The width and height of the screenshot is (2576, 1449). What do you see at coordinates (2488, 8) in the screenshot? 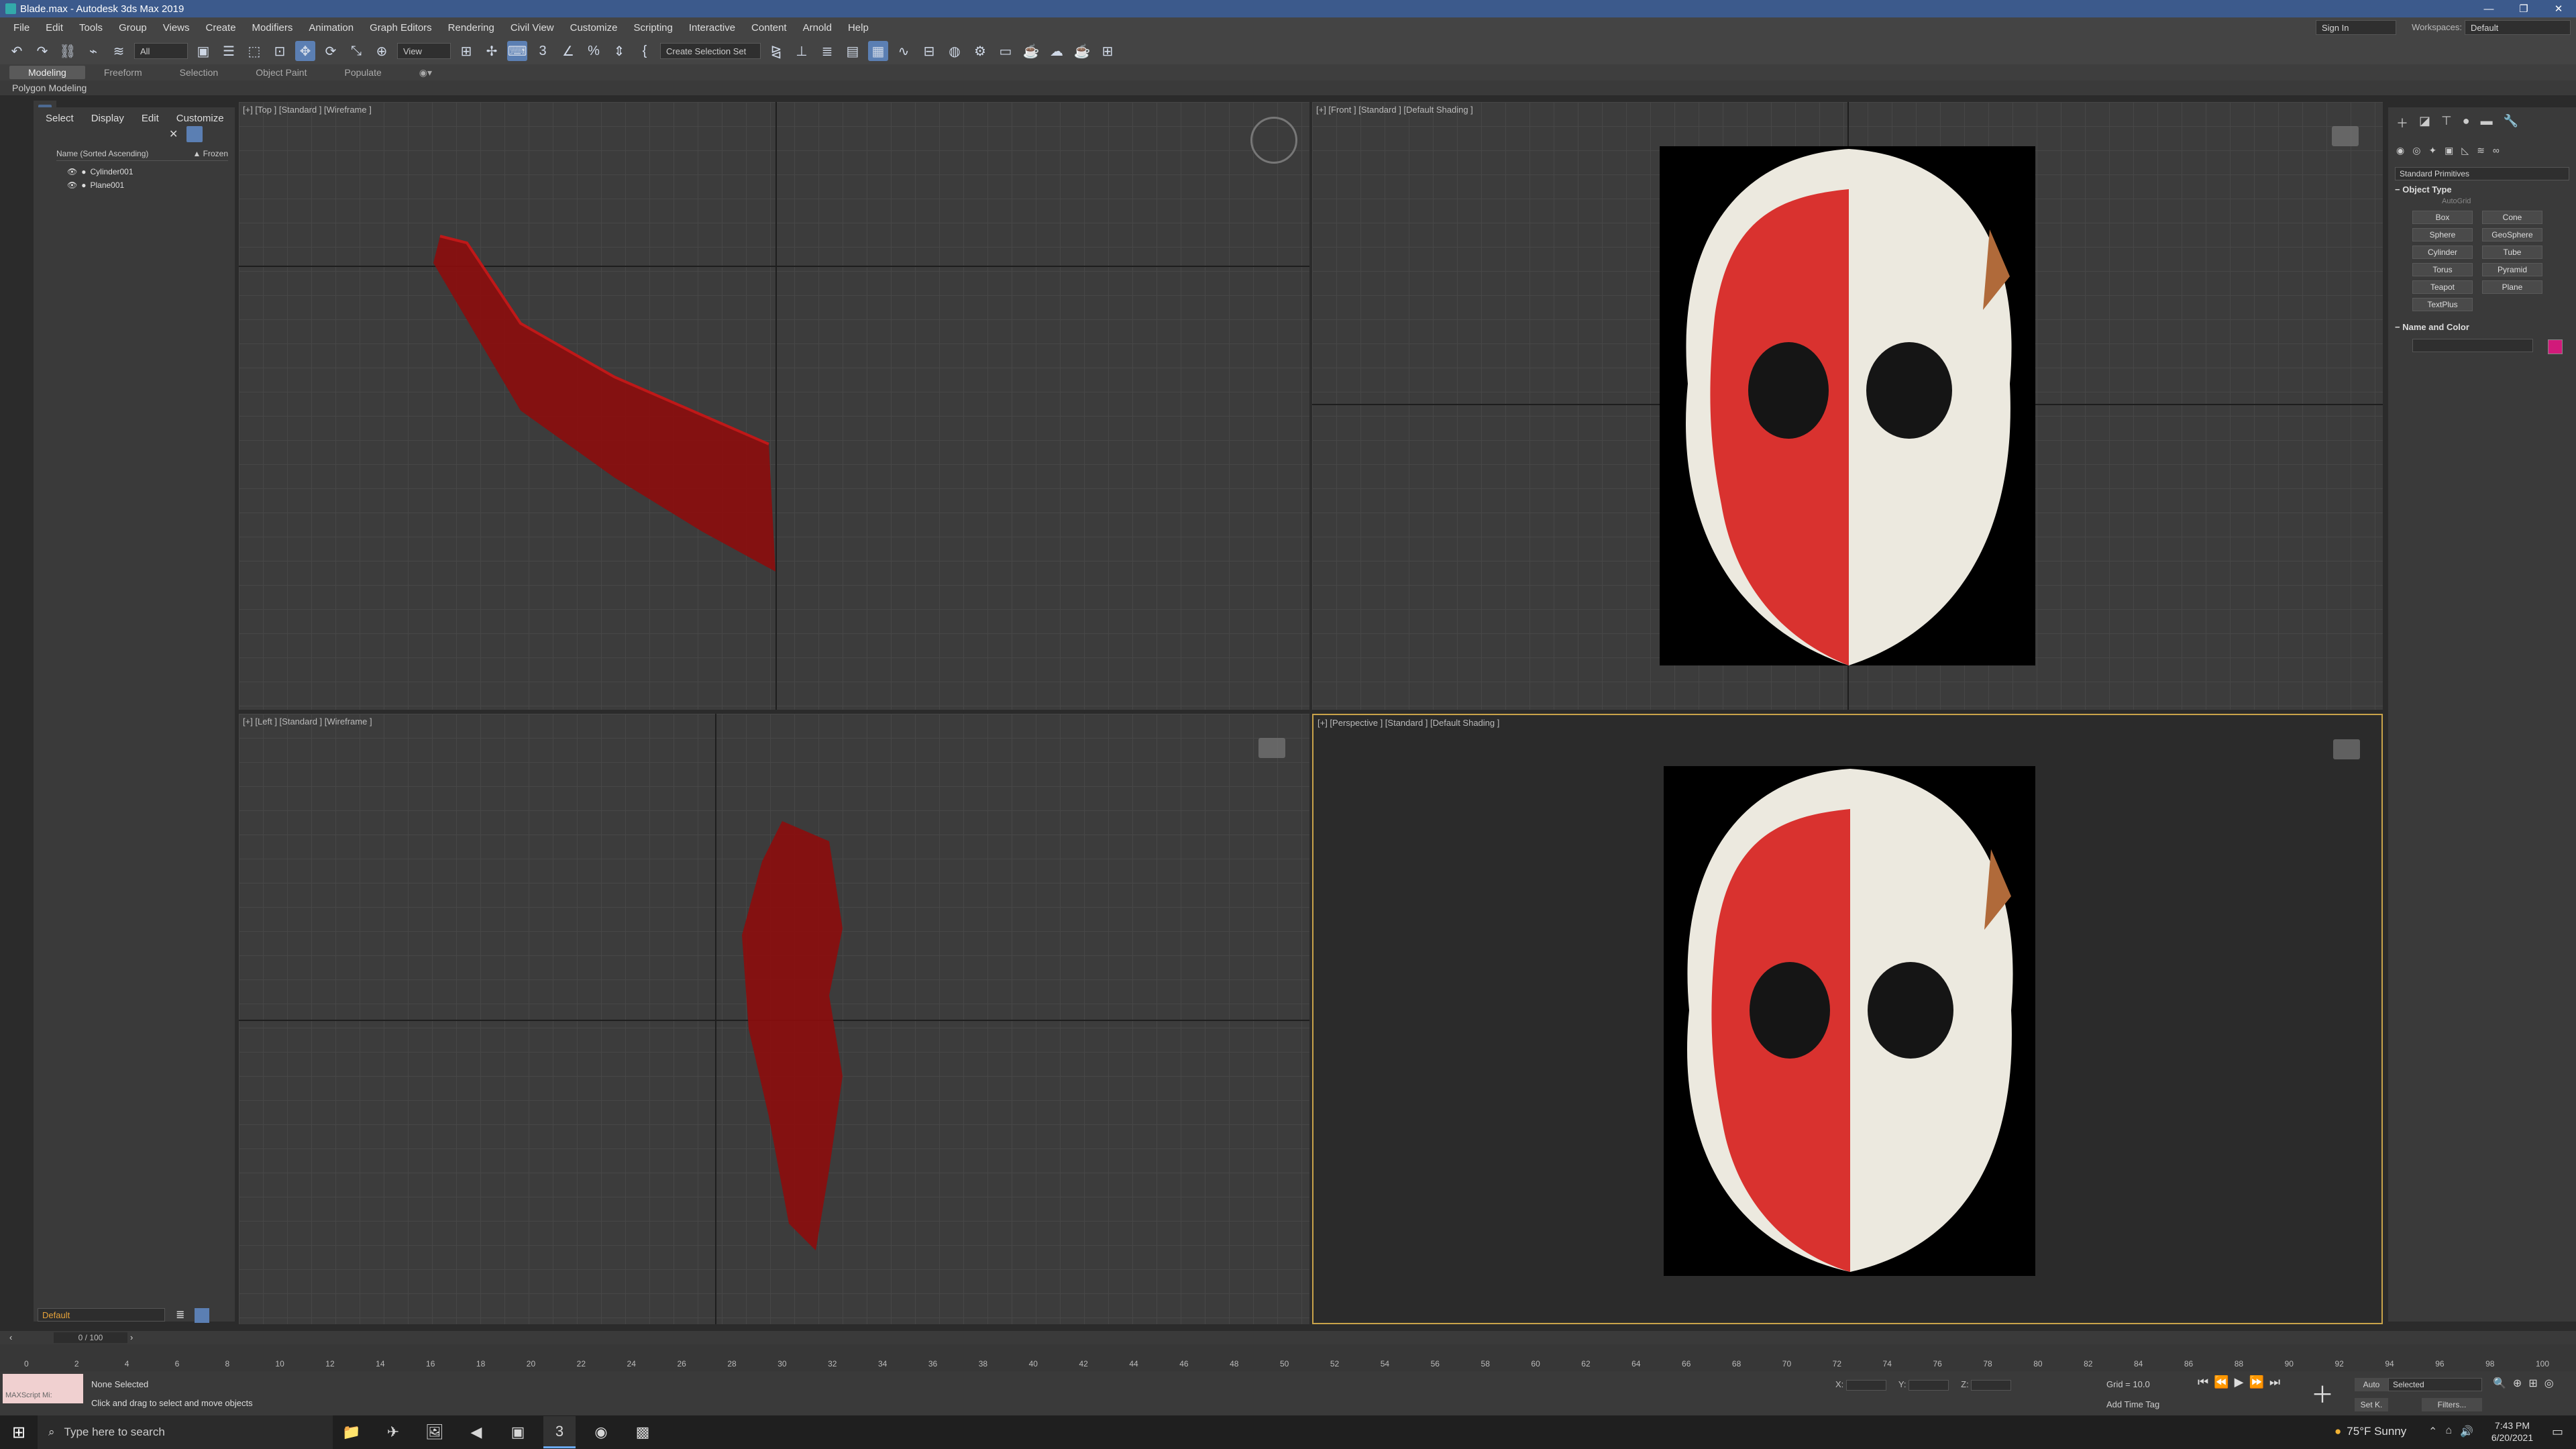
I see `minimize-button: —` at bounding box center [2488, 8].